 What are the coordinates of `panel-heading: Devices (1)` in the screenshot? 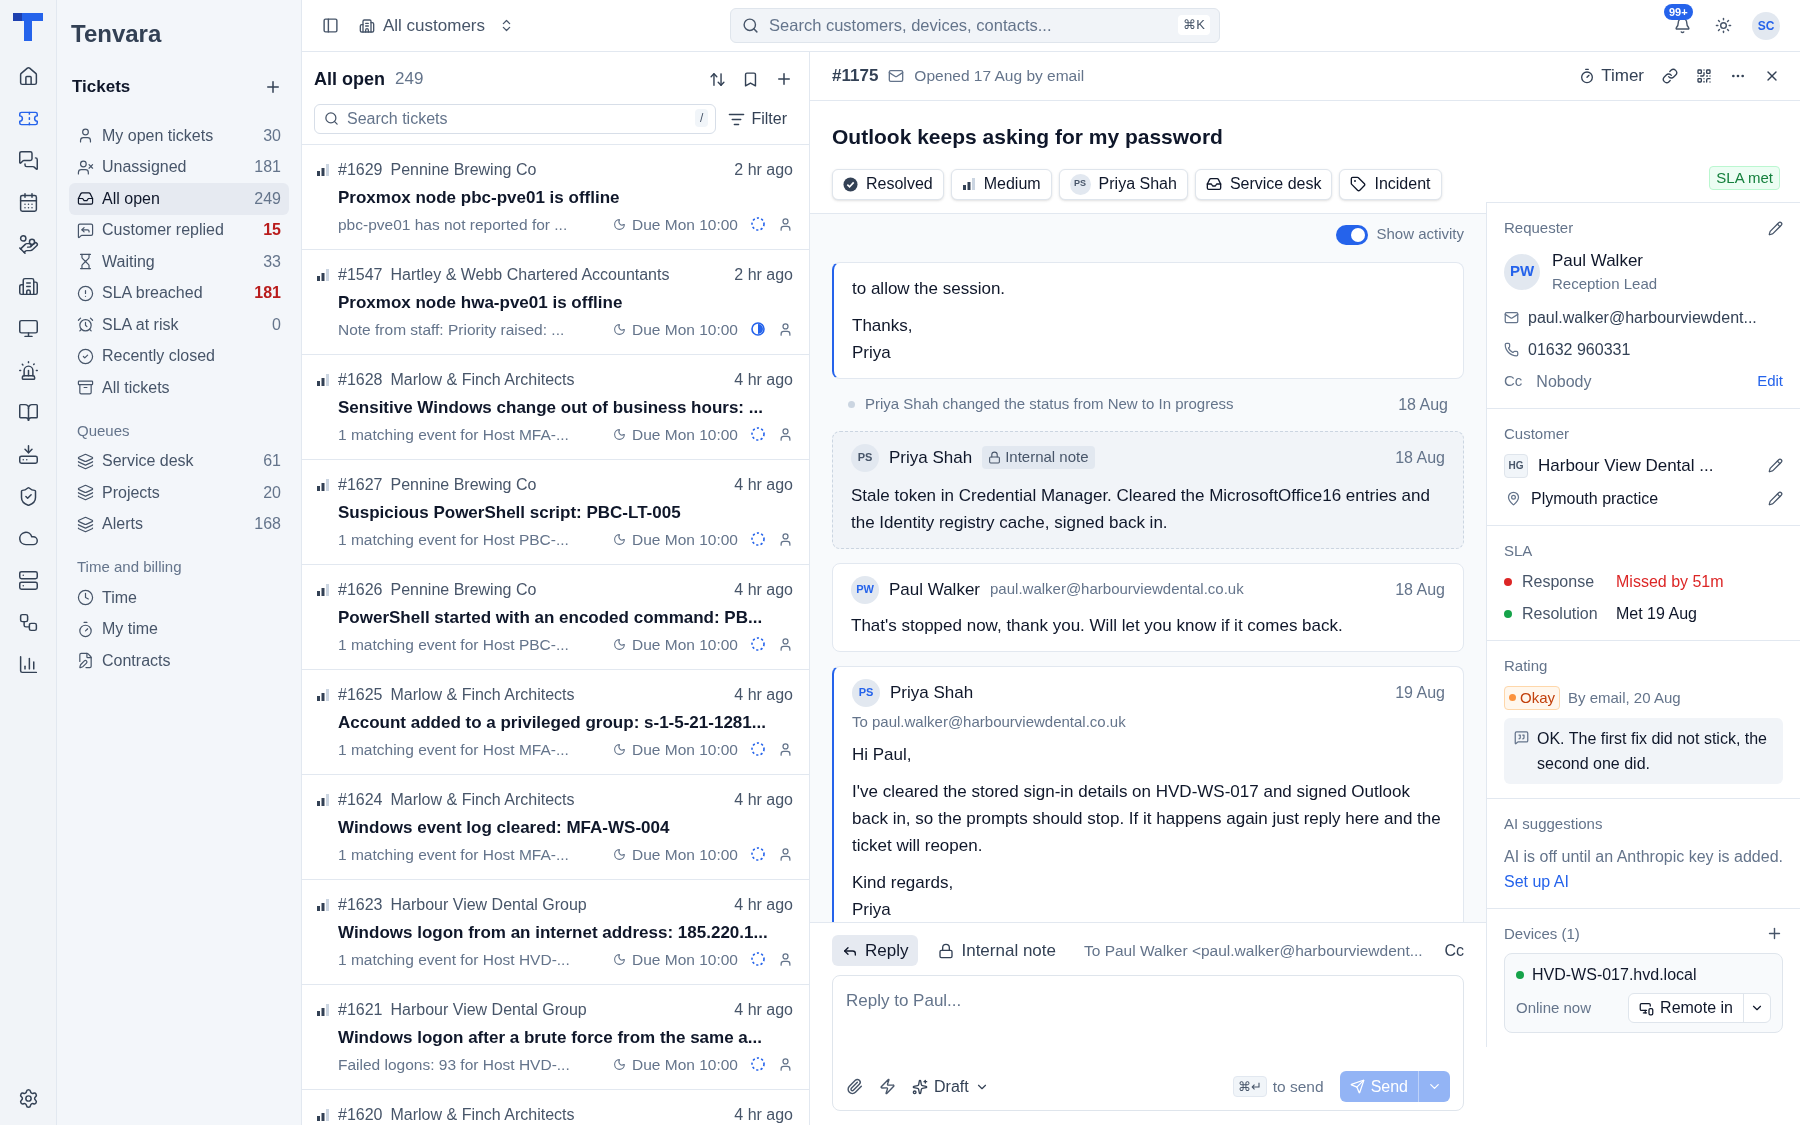 It's located at (1542, 933).